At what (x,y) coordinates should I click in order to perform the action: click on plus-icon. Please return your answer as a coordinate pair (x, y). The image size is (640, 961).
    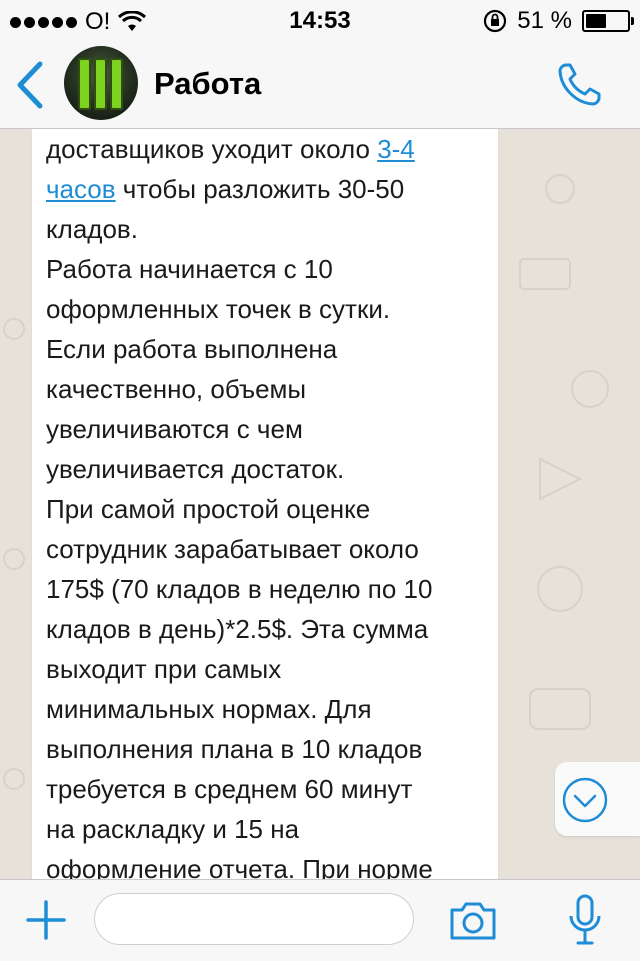
    Looking at the image, I should click on (46, 920).